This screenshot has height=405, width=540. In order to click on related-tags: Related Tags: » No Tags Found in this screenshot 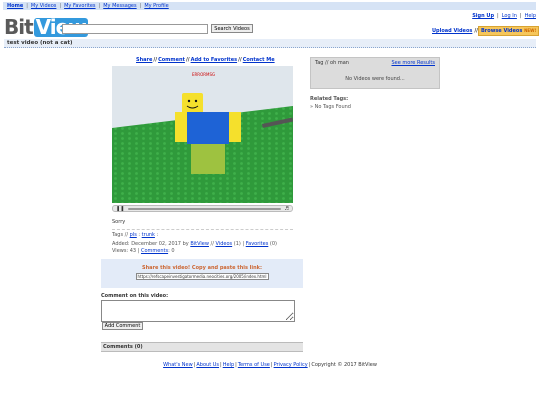, I will do `click(330, 103)`.